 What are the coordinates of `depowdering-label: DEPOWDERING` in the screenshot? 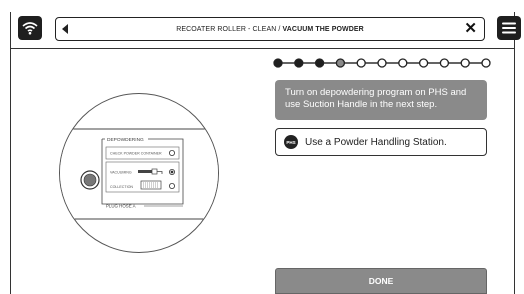 It's located at (125, 140).